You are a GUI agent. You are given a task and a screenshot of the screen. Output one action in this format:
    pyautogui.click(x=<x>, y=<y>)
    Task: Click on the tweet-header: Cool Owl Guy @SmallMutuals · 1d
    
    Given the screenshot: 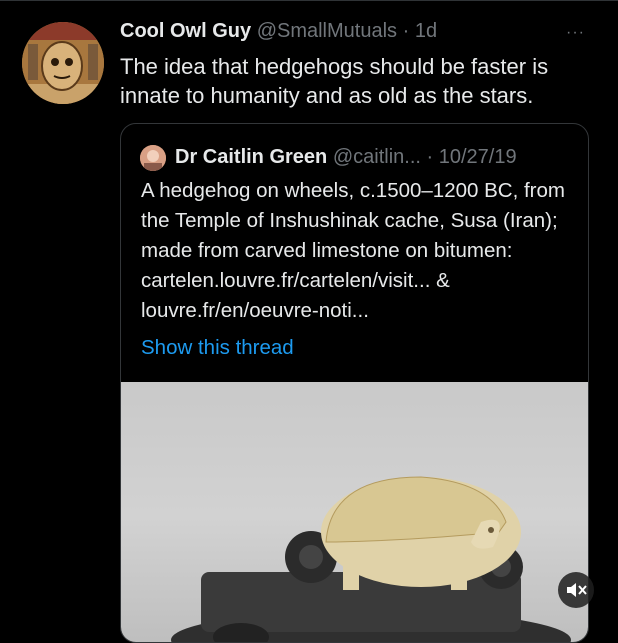 What is the action you would take?
    pyautogui.click(x=278, y=31)
    